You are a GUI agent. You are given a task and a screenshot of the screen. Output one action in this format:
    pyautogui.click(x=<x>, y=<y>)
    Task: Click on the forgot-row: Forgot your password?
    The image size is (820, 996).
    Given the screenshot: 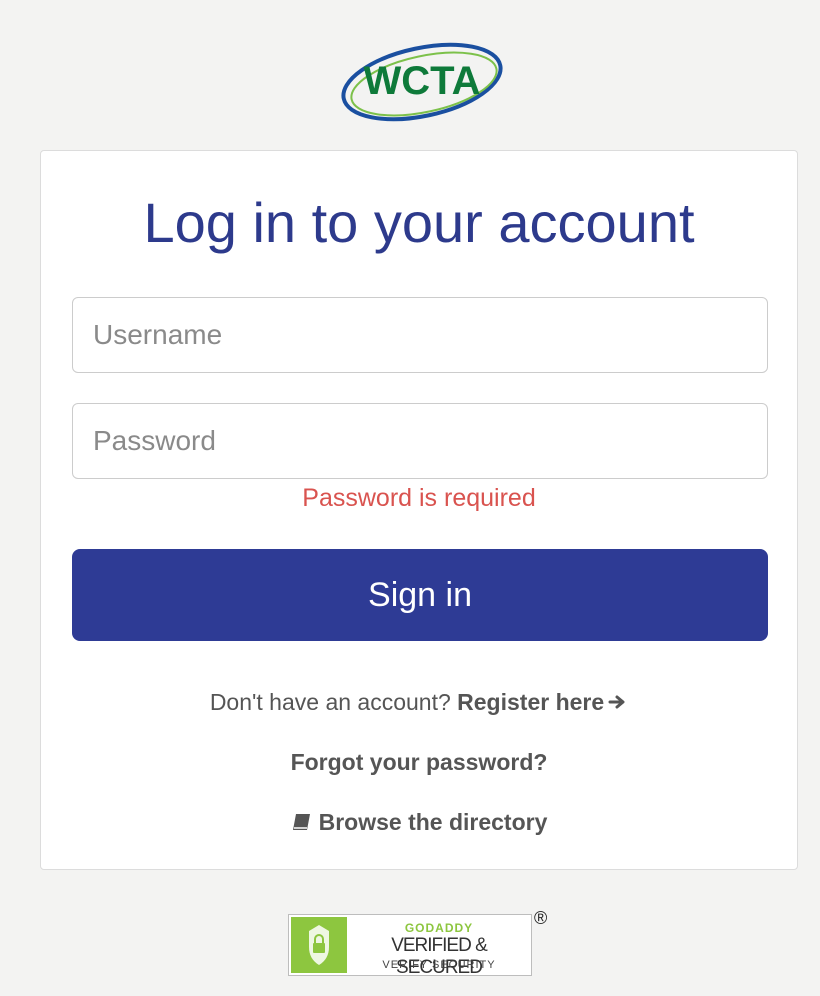 What is the action you would take?
    pyautogui.click(x=419, y=762)
    